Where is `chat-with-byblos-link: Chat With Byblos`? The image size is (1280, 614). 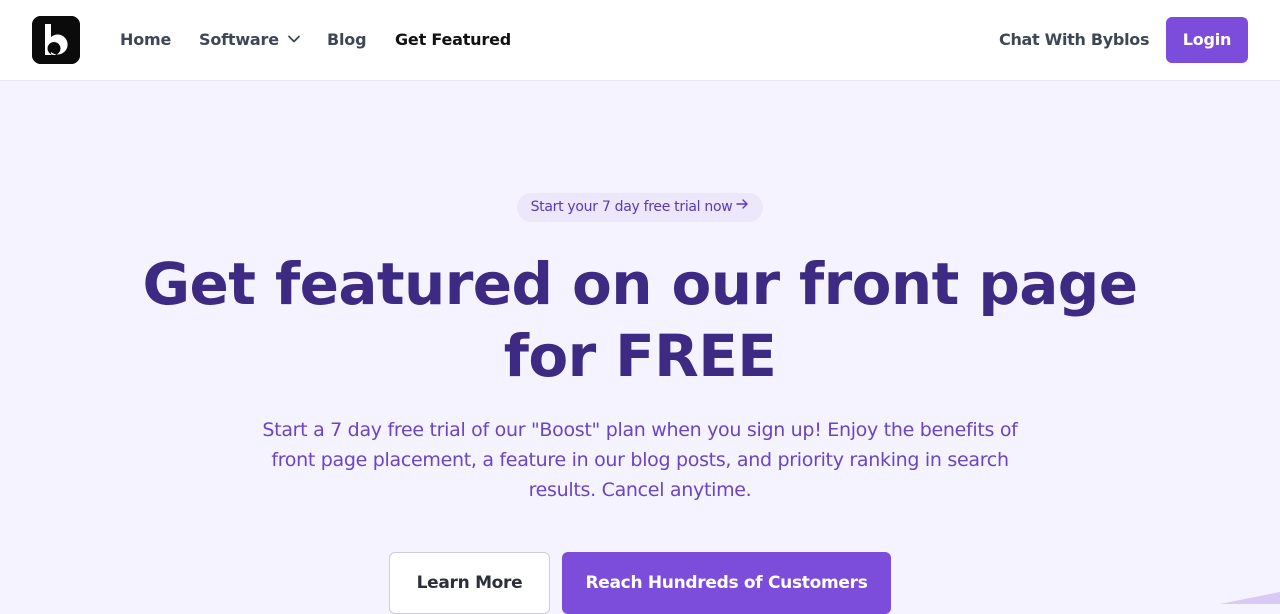
chat-with-byblos-link: Chat With Byblos is located at coordinates (1074, 40).